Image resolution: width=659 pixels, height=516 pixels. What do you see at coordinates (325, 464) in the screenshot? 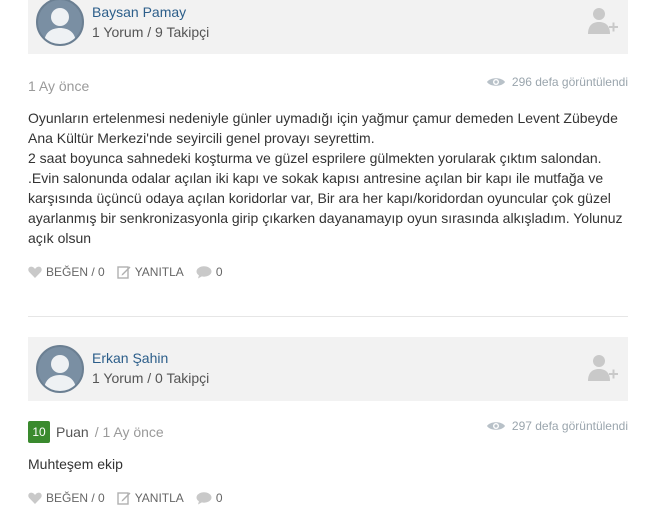
I see `comment-body: Muhteşem ekip` at bounding box center [325, 464].